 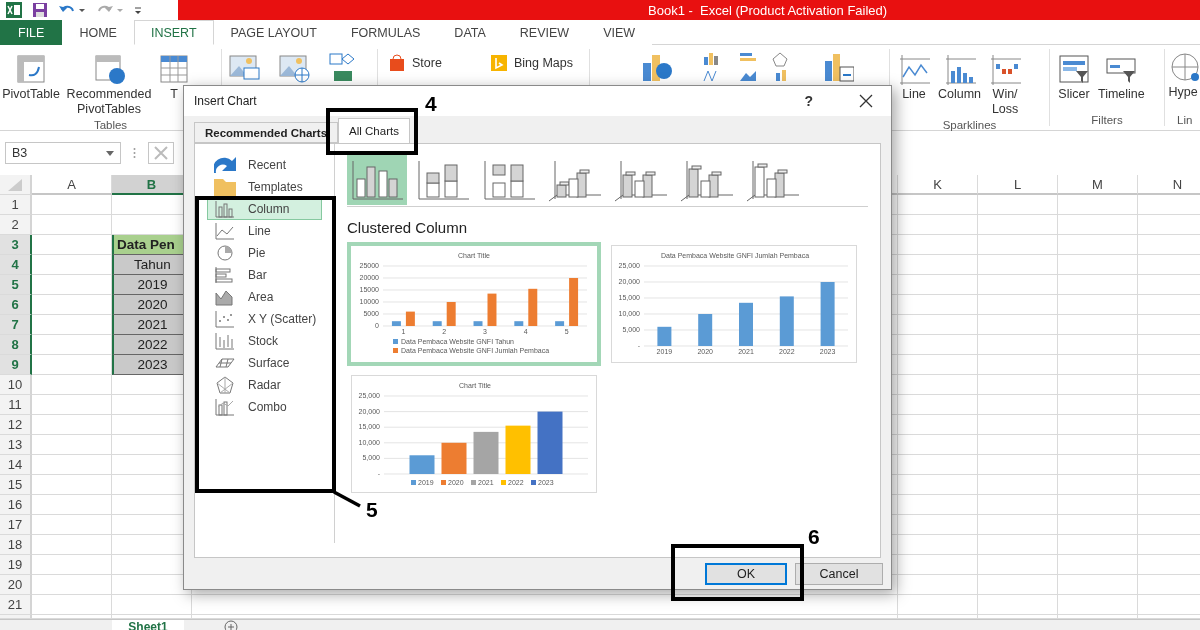 I want to click on chart-subtype-option, so click(x=377, y=180).